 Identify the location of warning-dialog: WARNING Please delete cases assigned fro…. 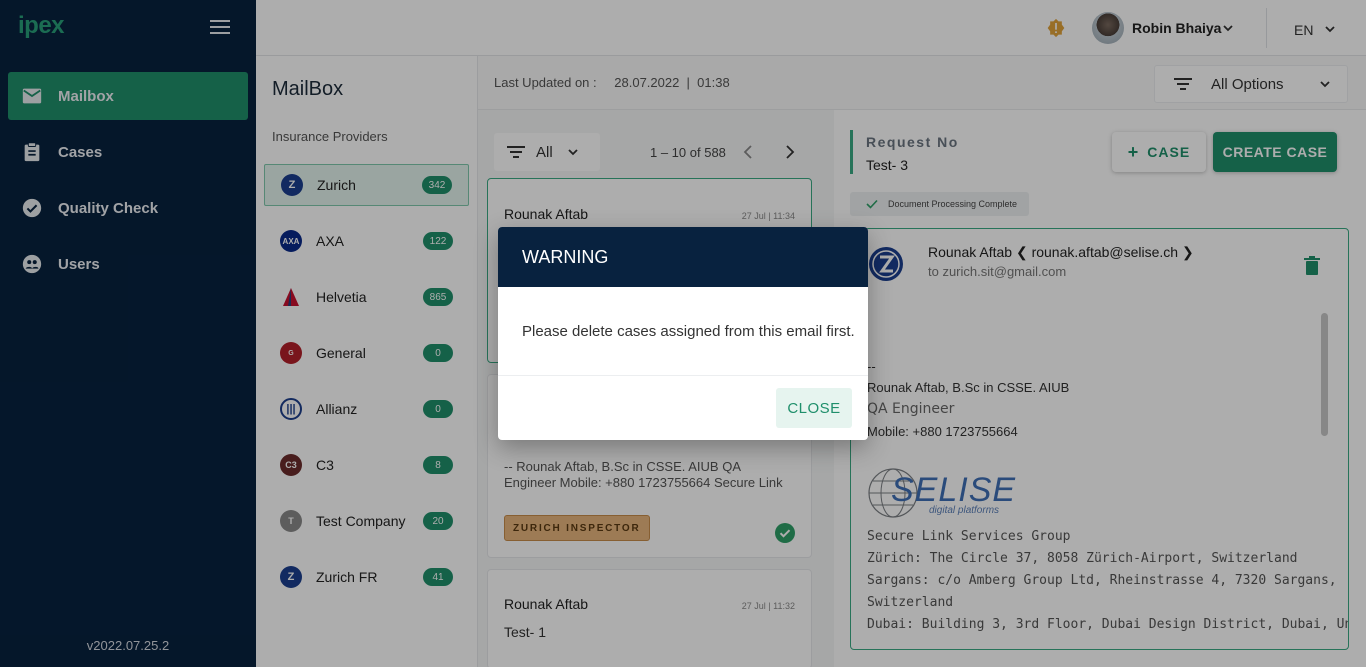
(683, 333).